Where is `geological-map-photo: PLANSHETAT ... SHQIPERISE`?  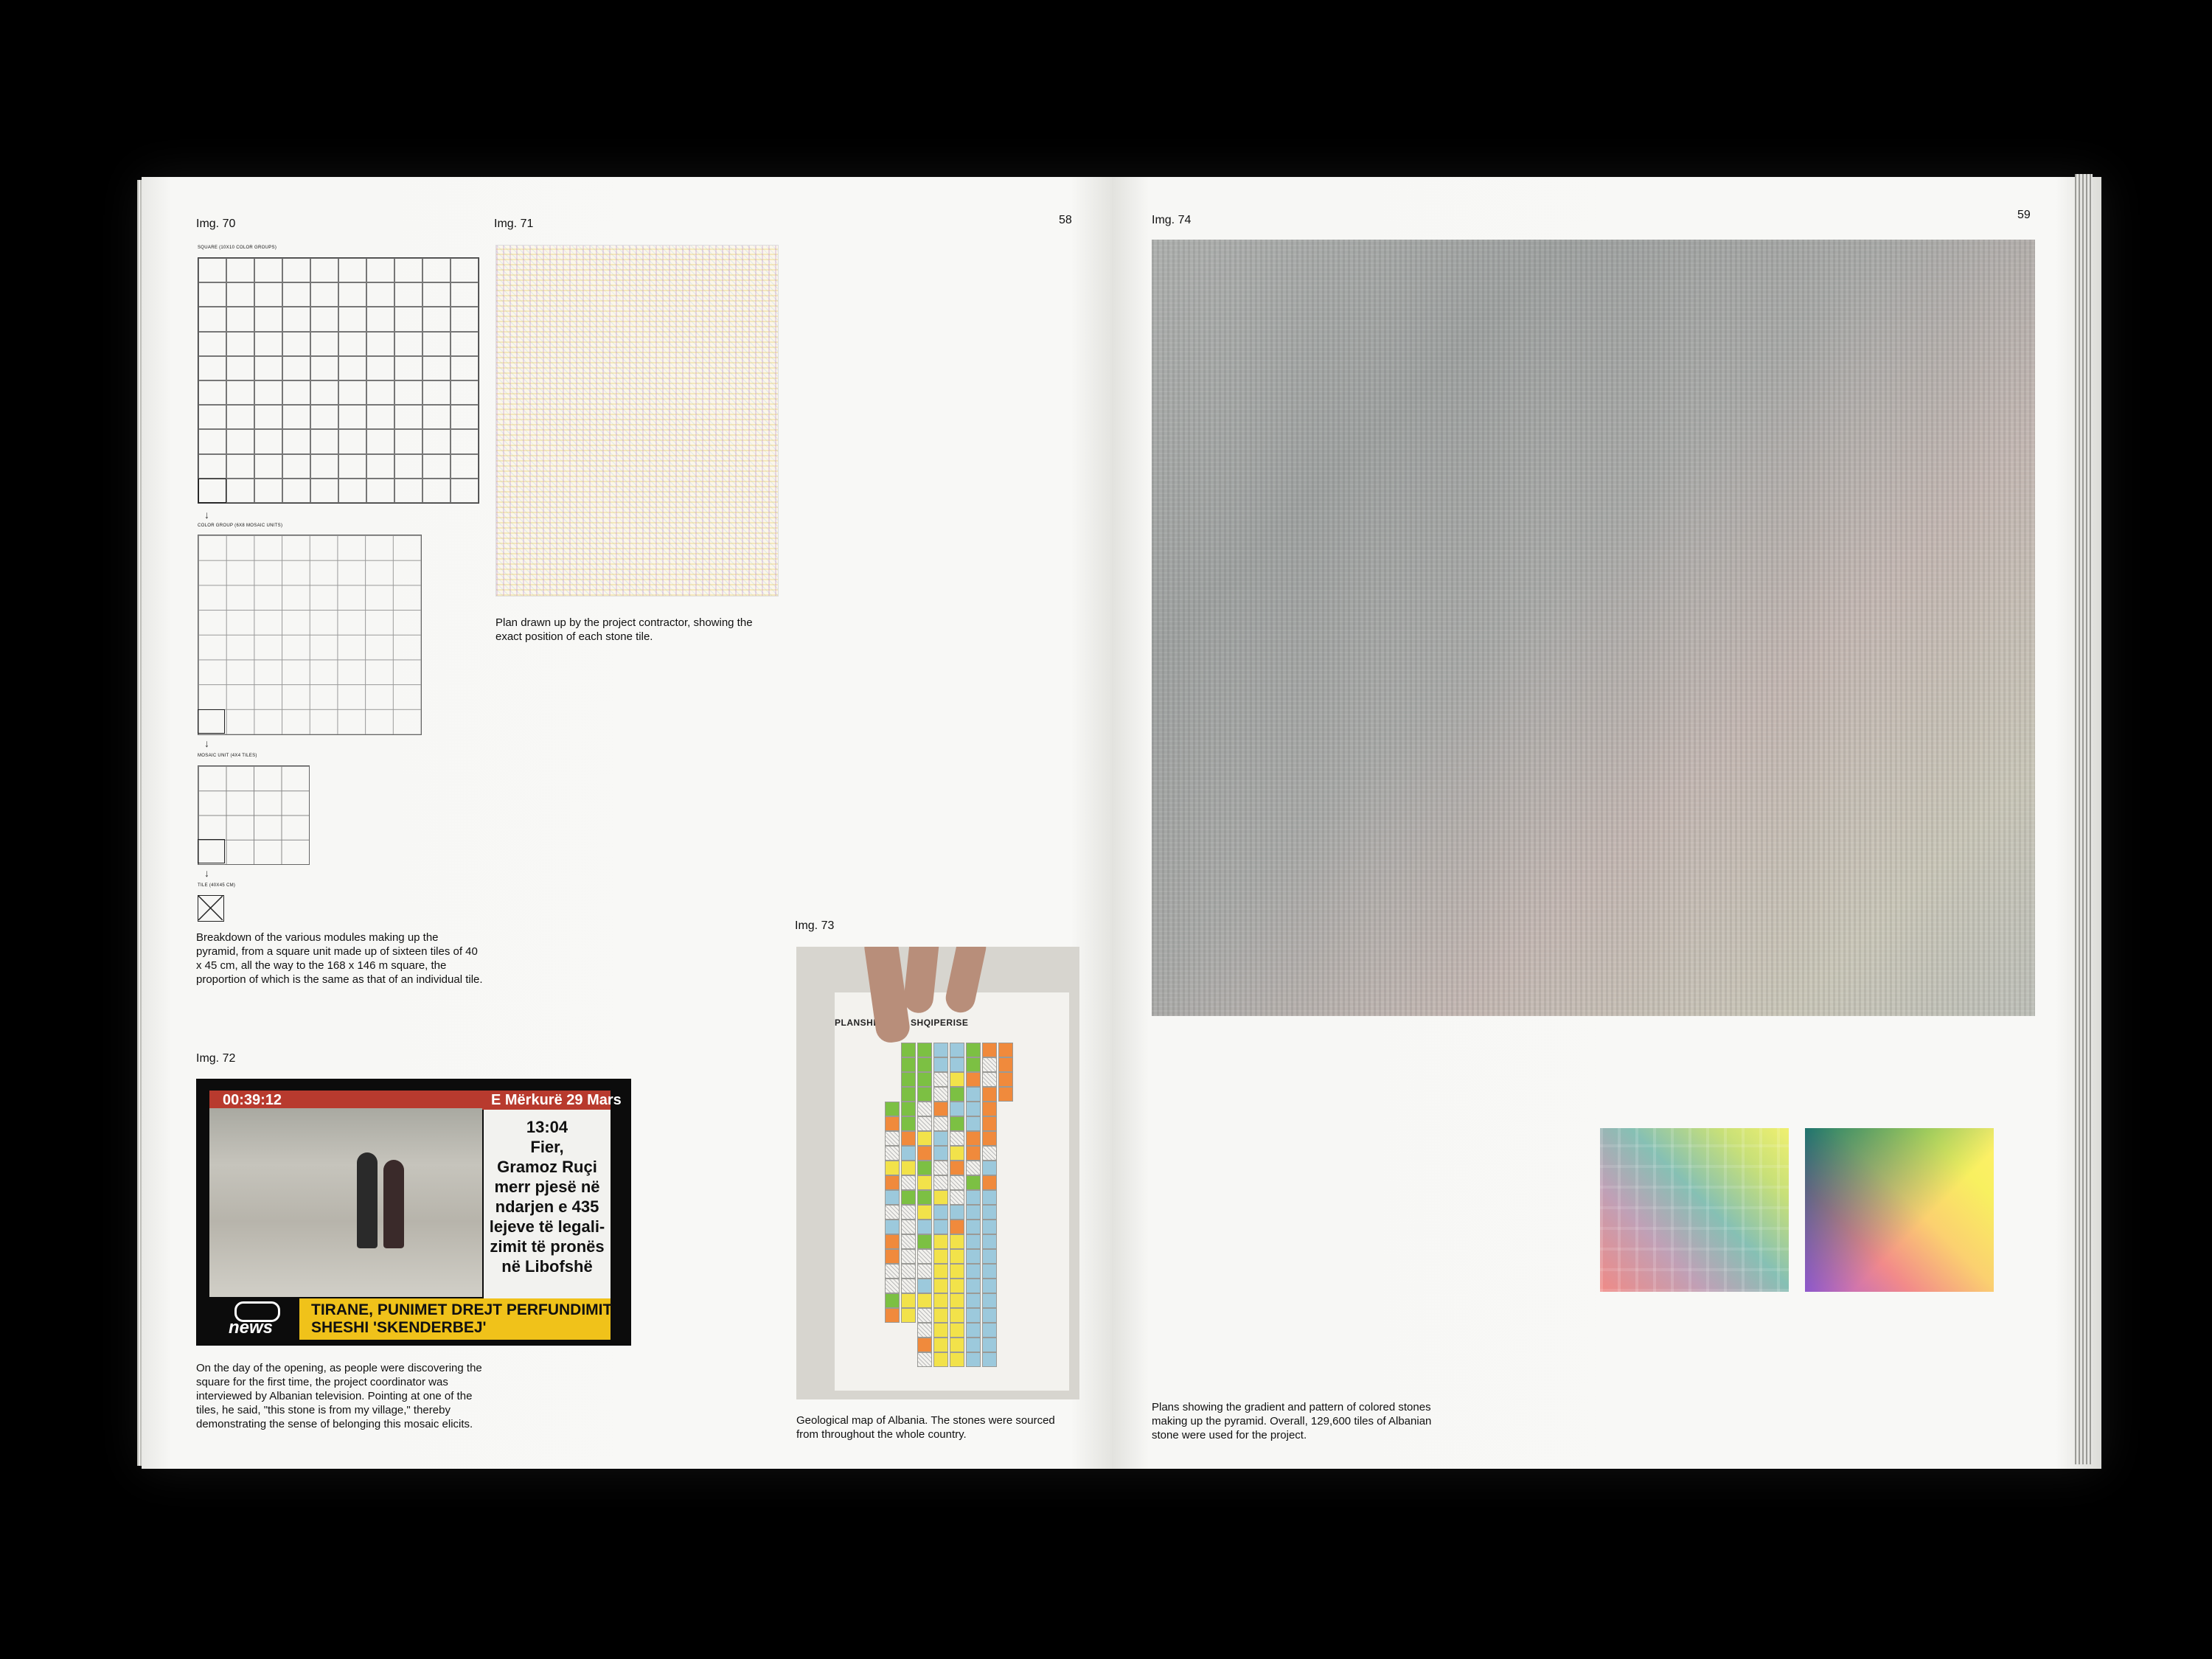 geological-map-photo: PLANSHETAT ... SHQIPERISE is located at coordinates (937, 1173).